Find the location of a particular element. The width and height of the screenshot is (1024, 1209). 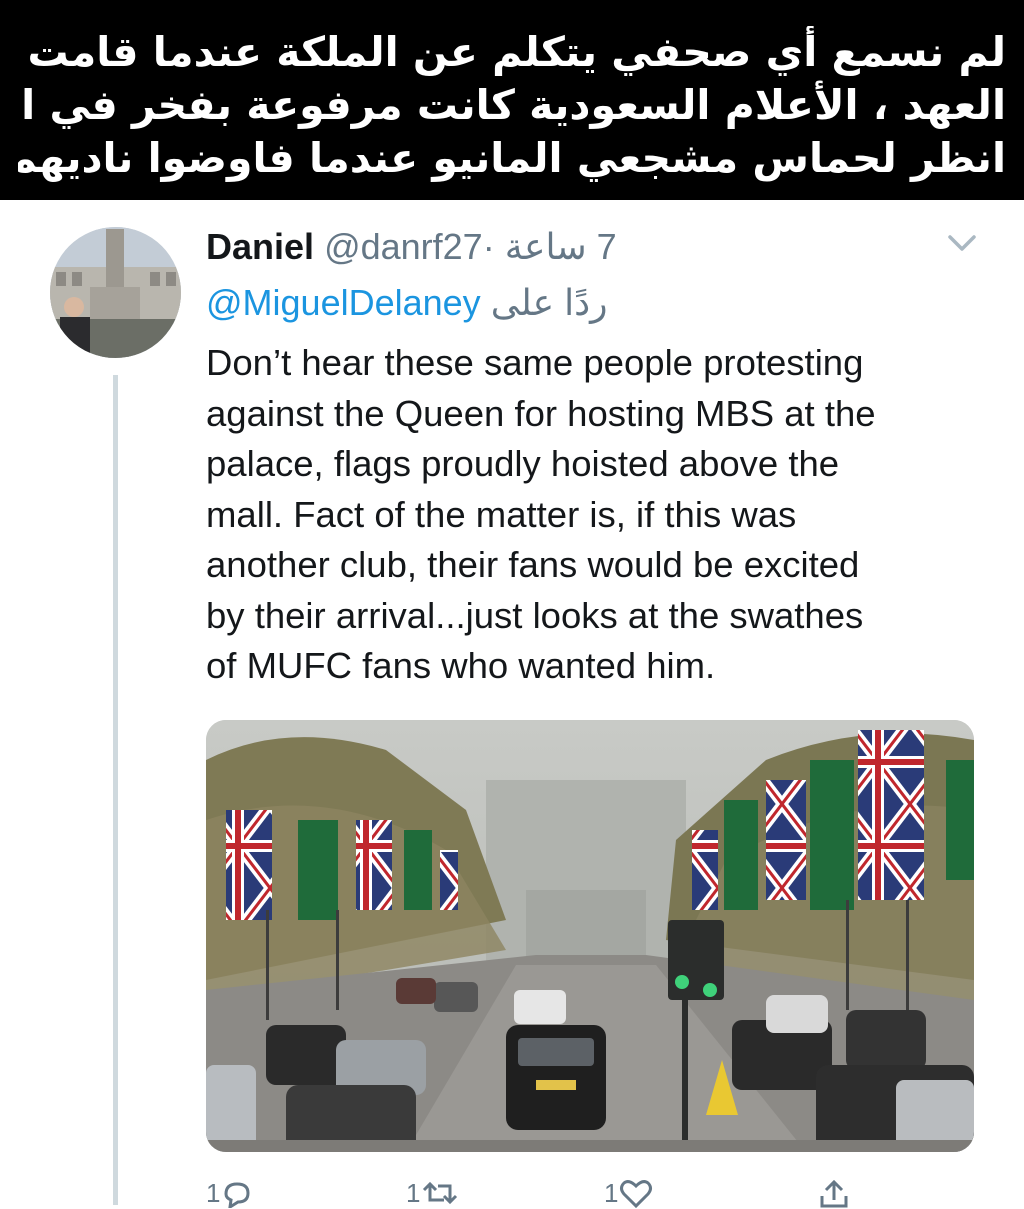

tweet-header: Daniel @danrf27· 7 ساعة is located at coordinates (411, 247).